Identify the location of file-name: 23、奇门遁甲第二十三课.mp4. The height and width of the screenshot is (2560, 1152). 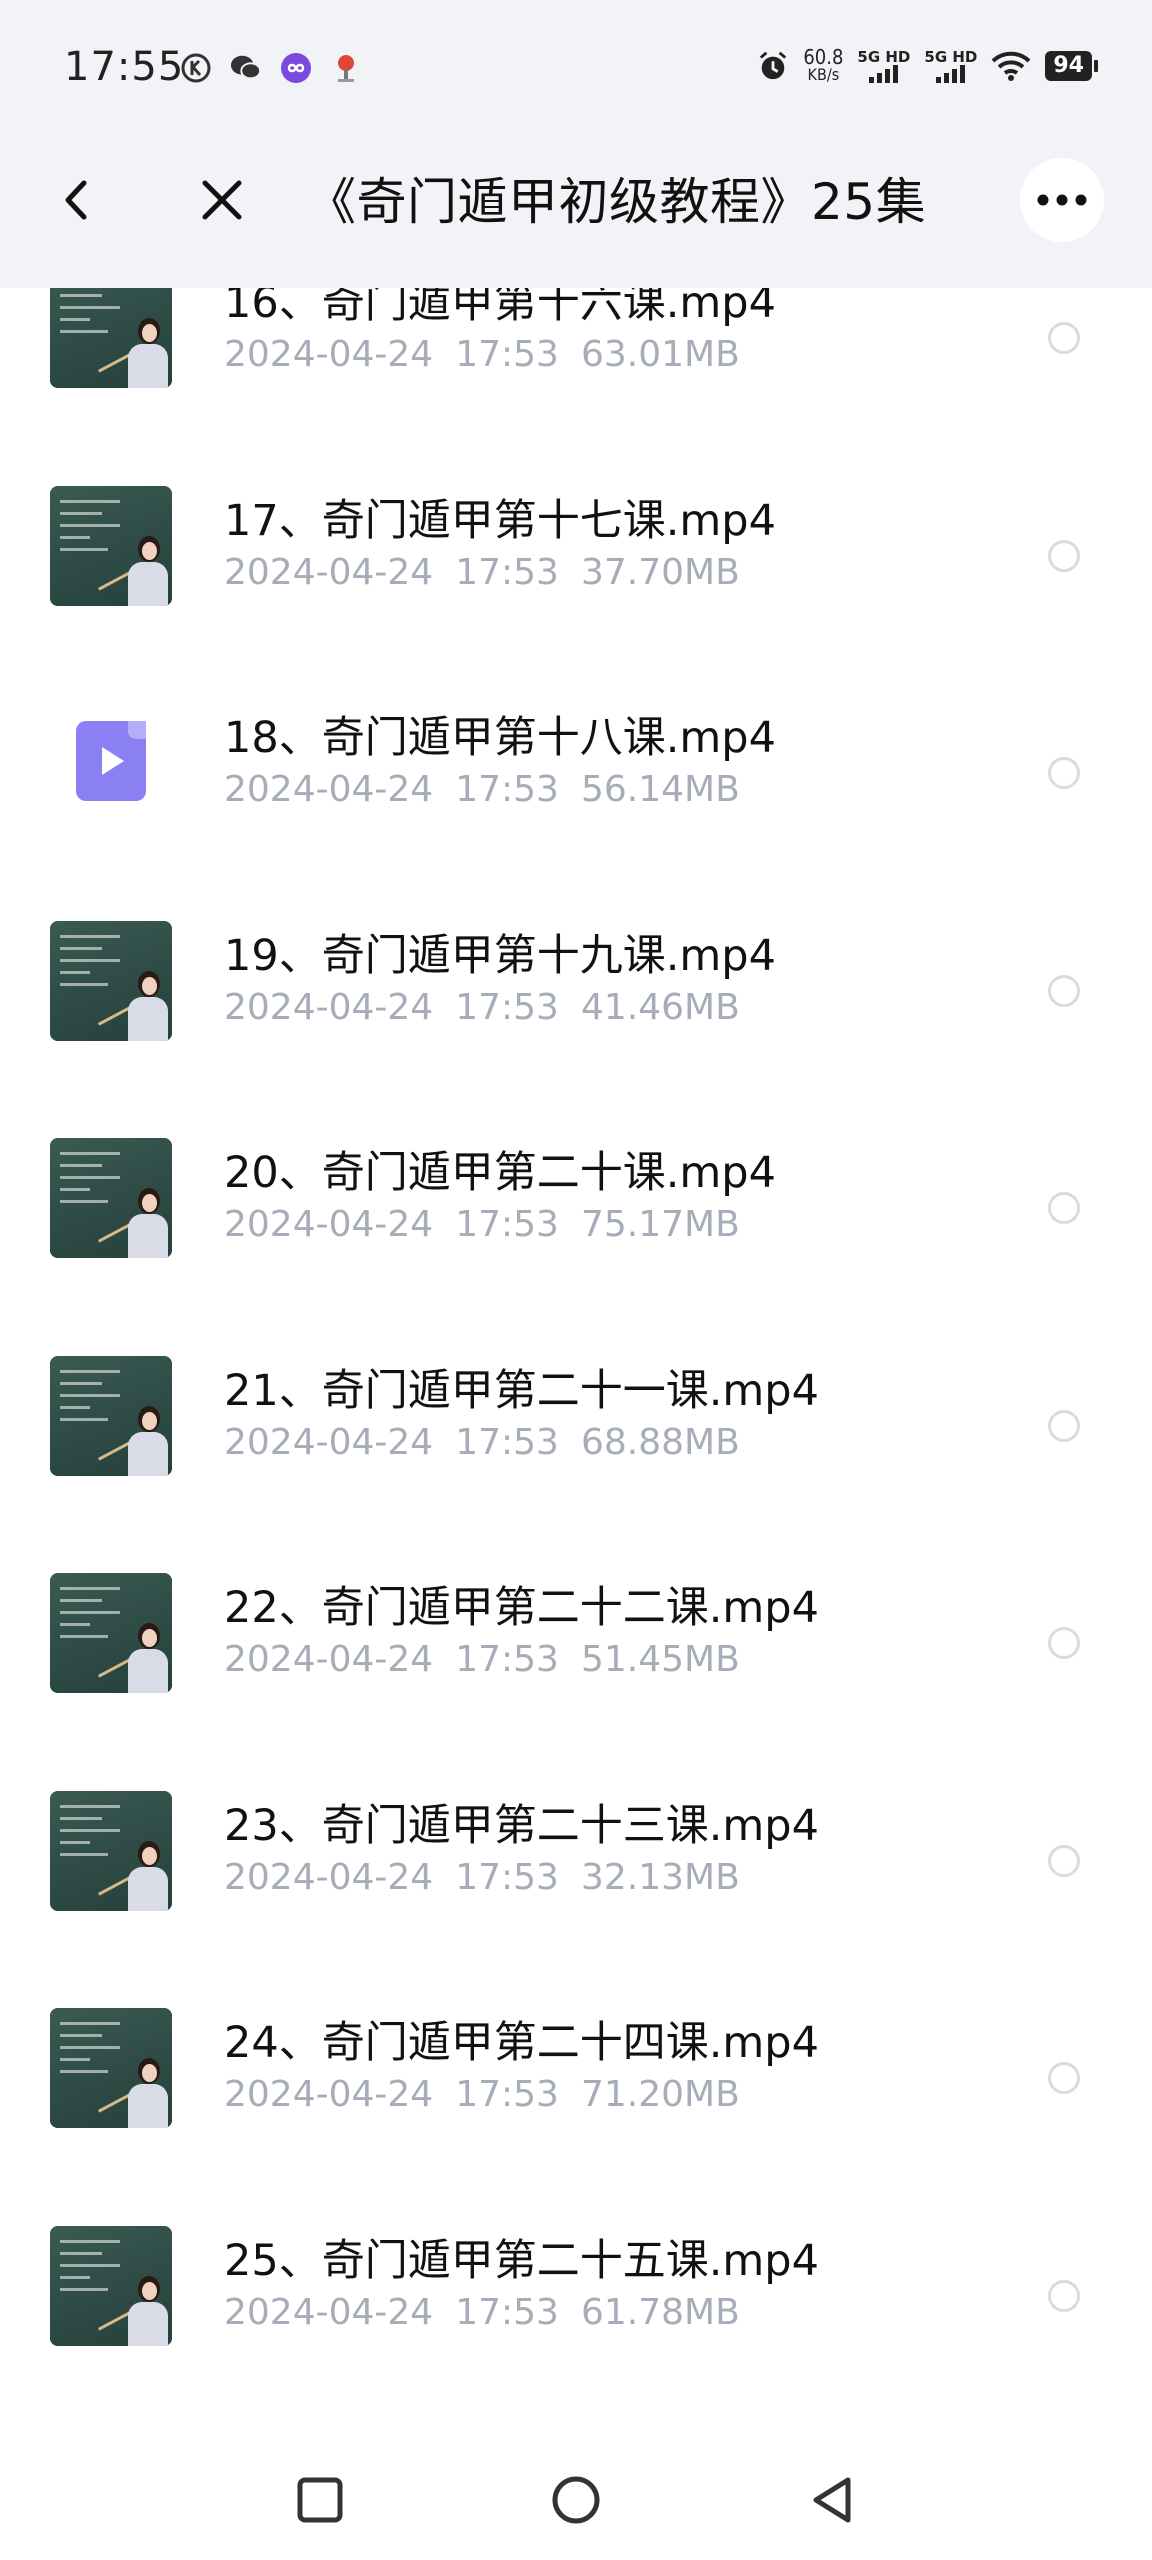
(521, 1825).